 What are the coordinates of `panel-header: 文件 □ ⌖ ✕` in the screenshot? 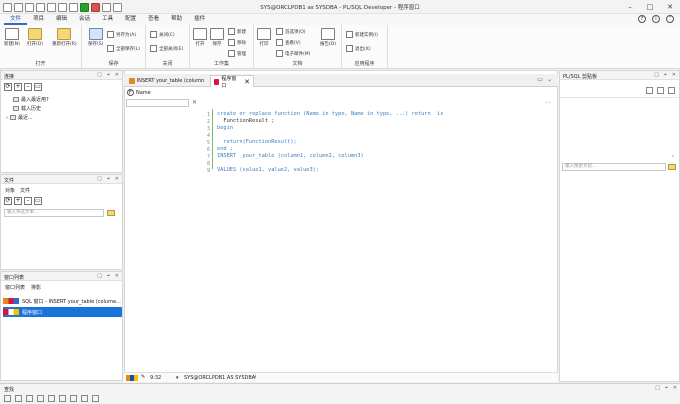 It's located at (61, 179).